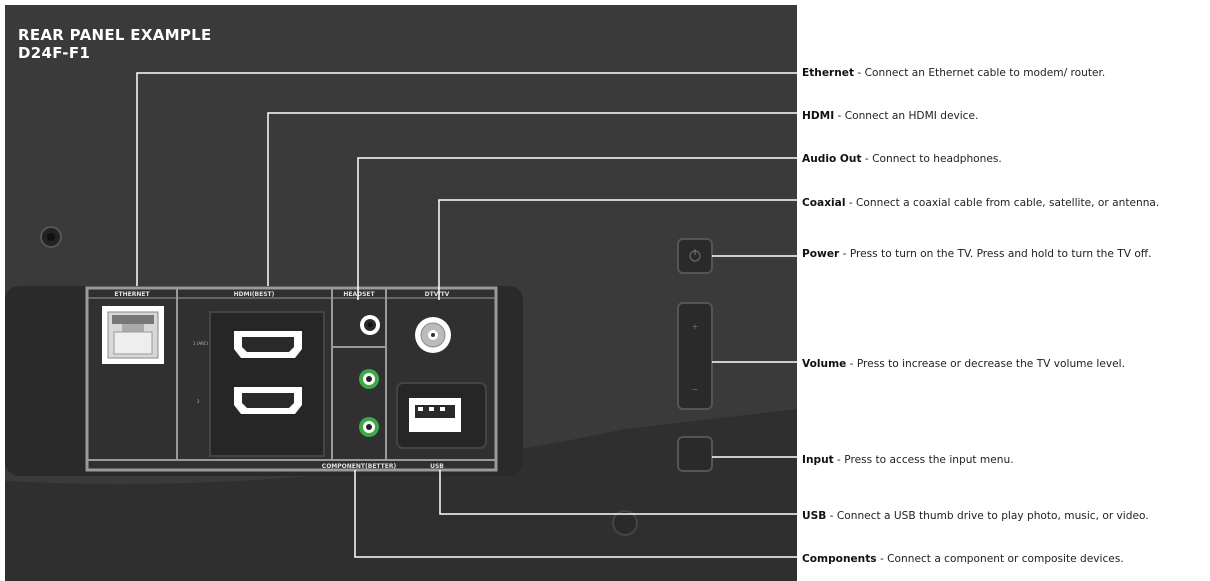  What do you see at coordinates (818, 460) in the screenshot?
I see `callout-name: Input` at bounding box center [818, 460].